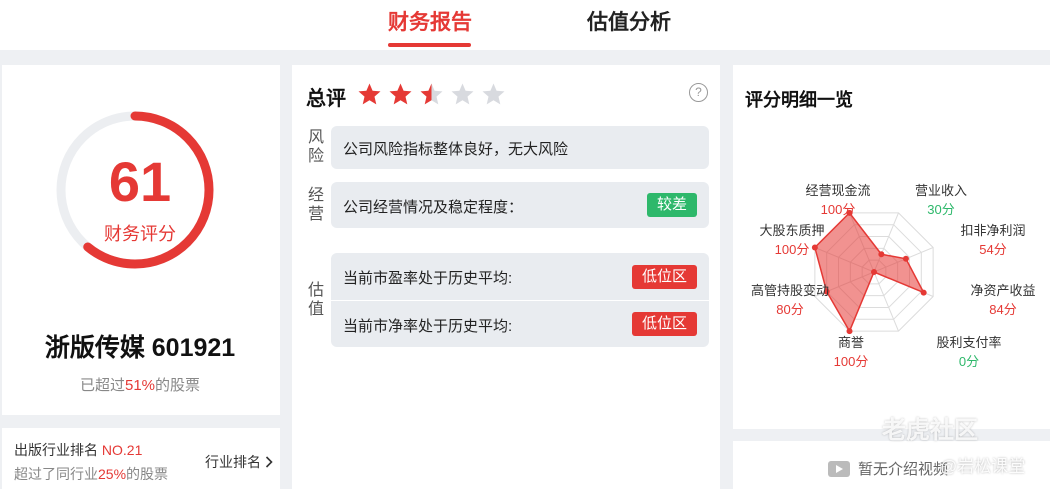  What do you see at coordinates (789, 309) in the screenshot?
I see `radar-score: 80分` at bounding box center [789, 309].